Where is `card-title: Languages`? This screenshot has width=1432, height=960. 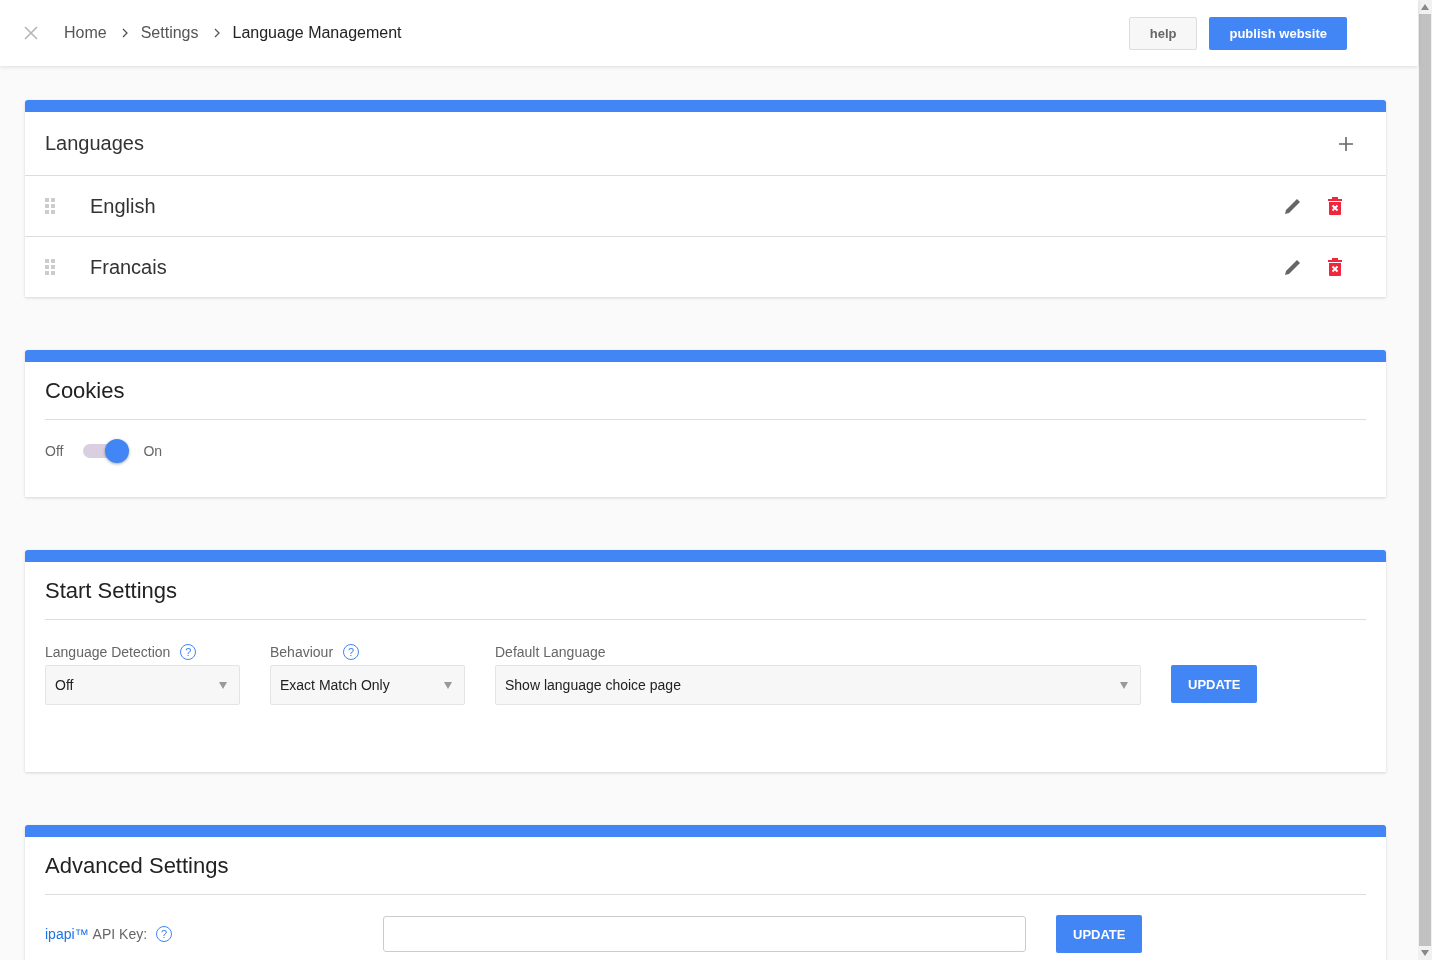 card-title: Languages is located at coordinates (95, 143).